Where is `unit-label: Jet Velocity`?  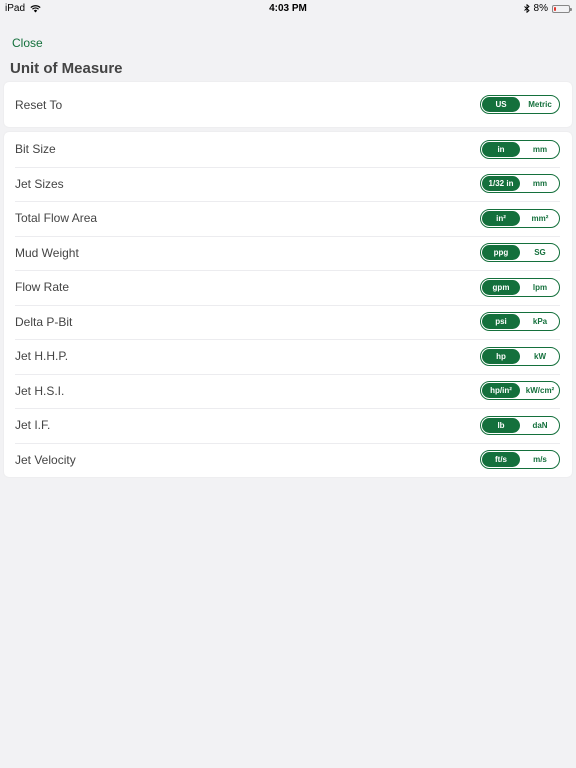 unit-label: Jet Velocity is located at coordinates (45, 459).